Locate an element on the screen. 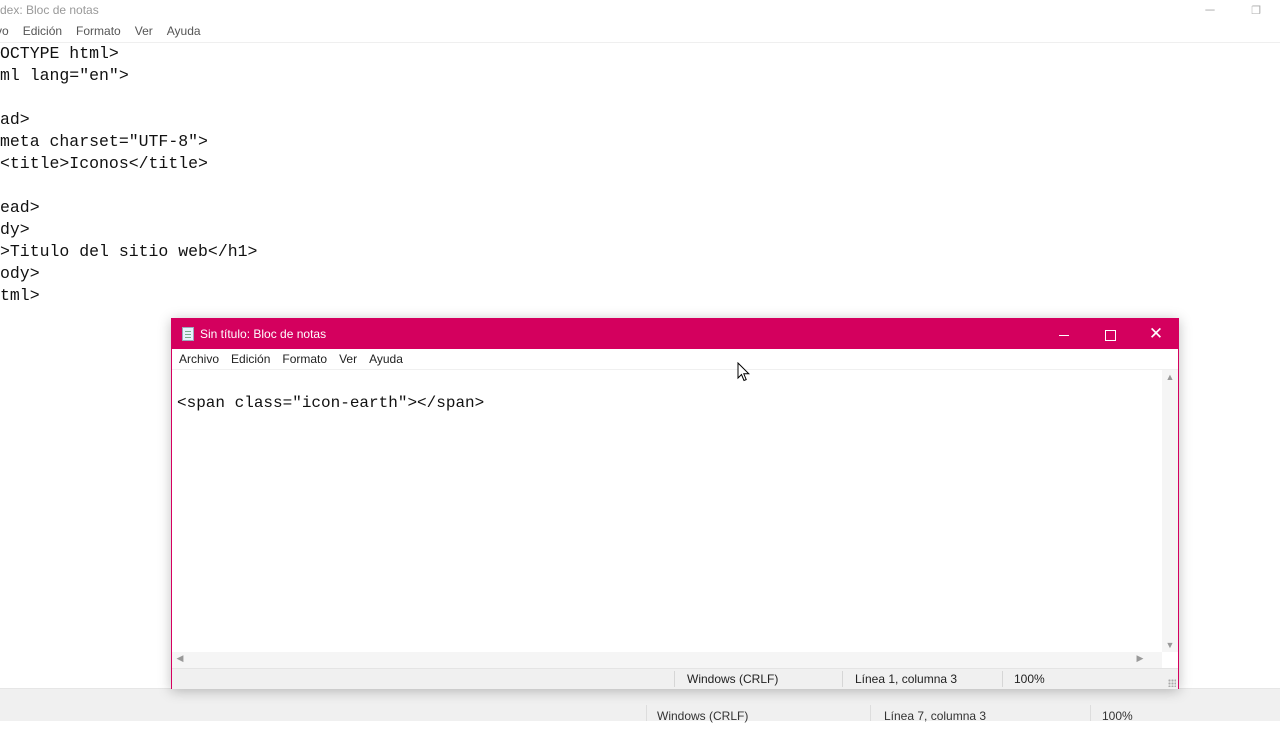  background-code-line: <title>Iconos</title> is located at coordinates (104, 163).